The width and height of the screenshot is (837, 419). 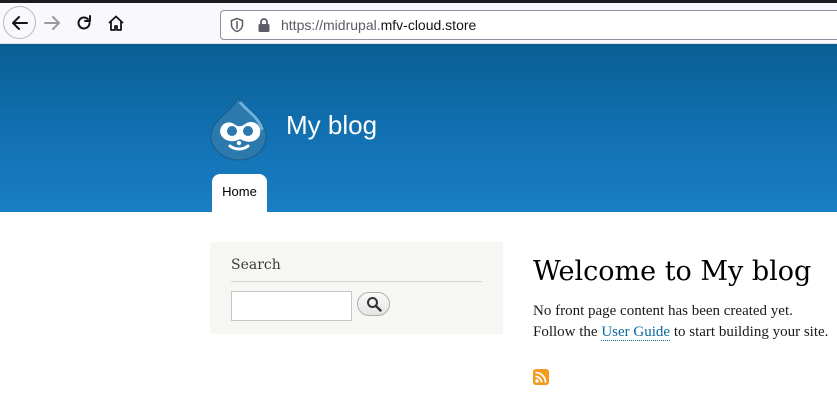 I want to click on forward-button, so click(x=52, y=23).